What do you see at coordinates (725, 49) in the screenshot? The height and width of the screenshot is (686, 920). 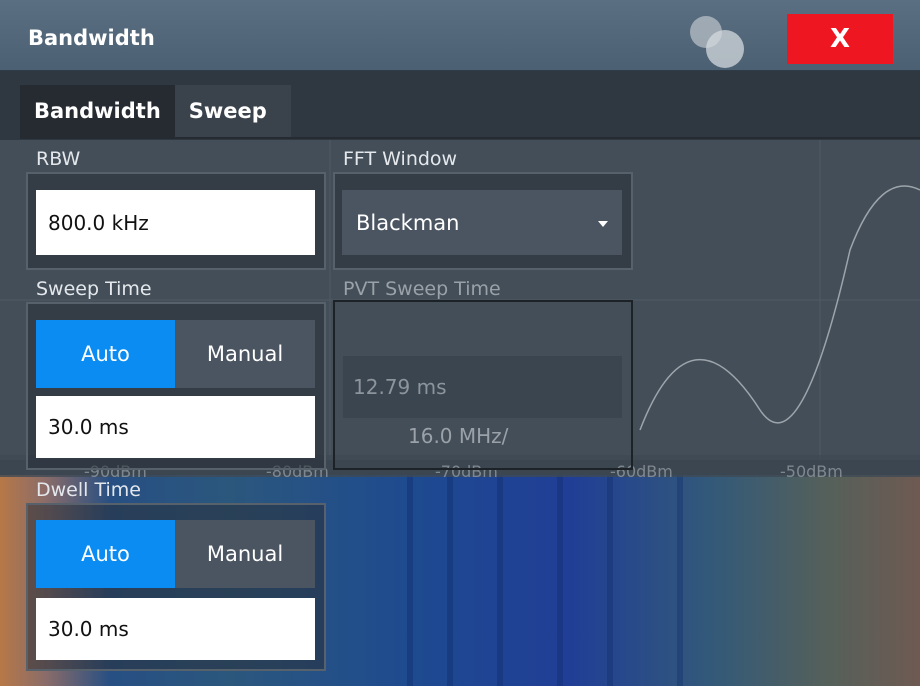 I see `transparency-icon-overlap` at bounding box center [725, 49].